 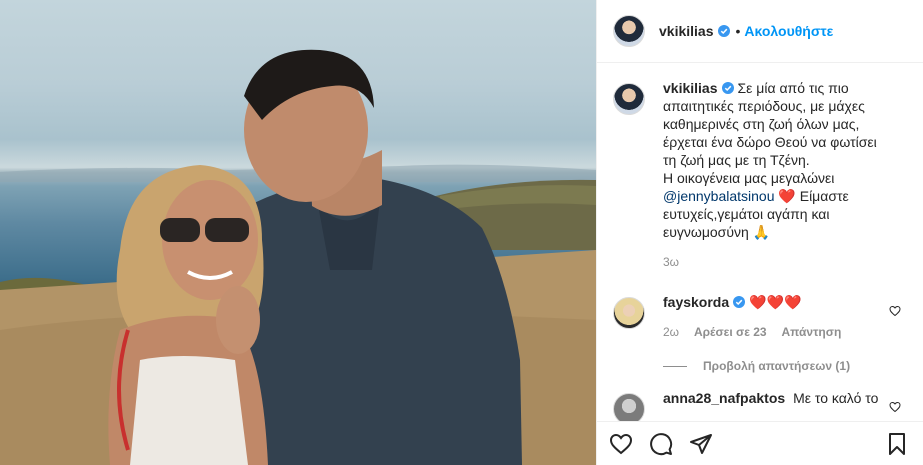 What do you see at coordinates (760, 317) in the screenshot?
I see `comment-item: fayskorda ❤️❤️❤️ 2ω Αρέσει σε 23 Απάντηση` at bounding box center [760, 317].